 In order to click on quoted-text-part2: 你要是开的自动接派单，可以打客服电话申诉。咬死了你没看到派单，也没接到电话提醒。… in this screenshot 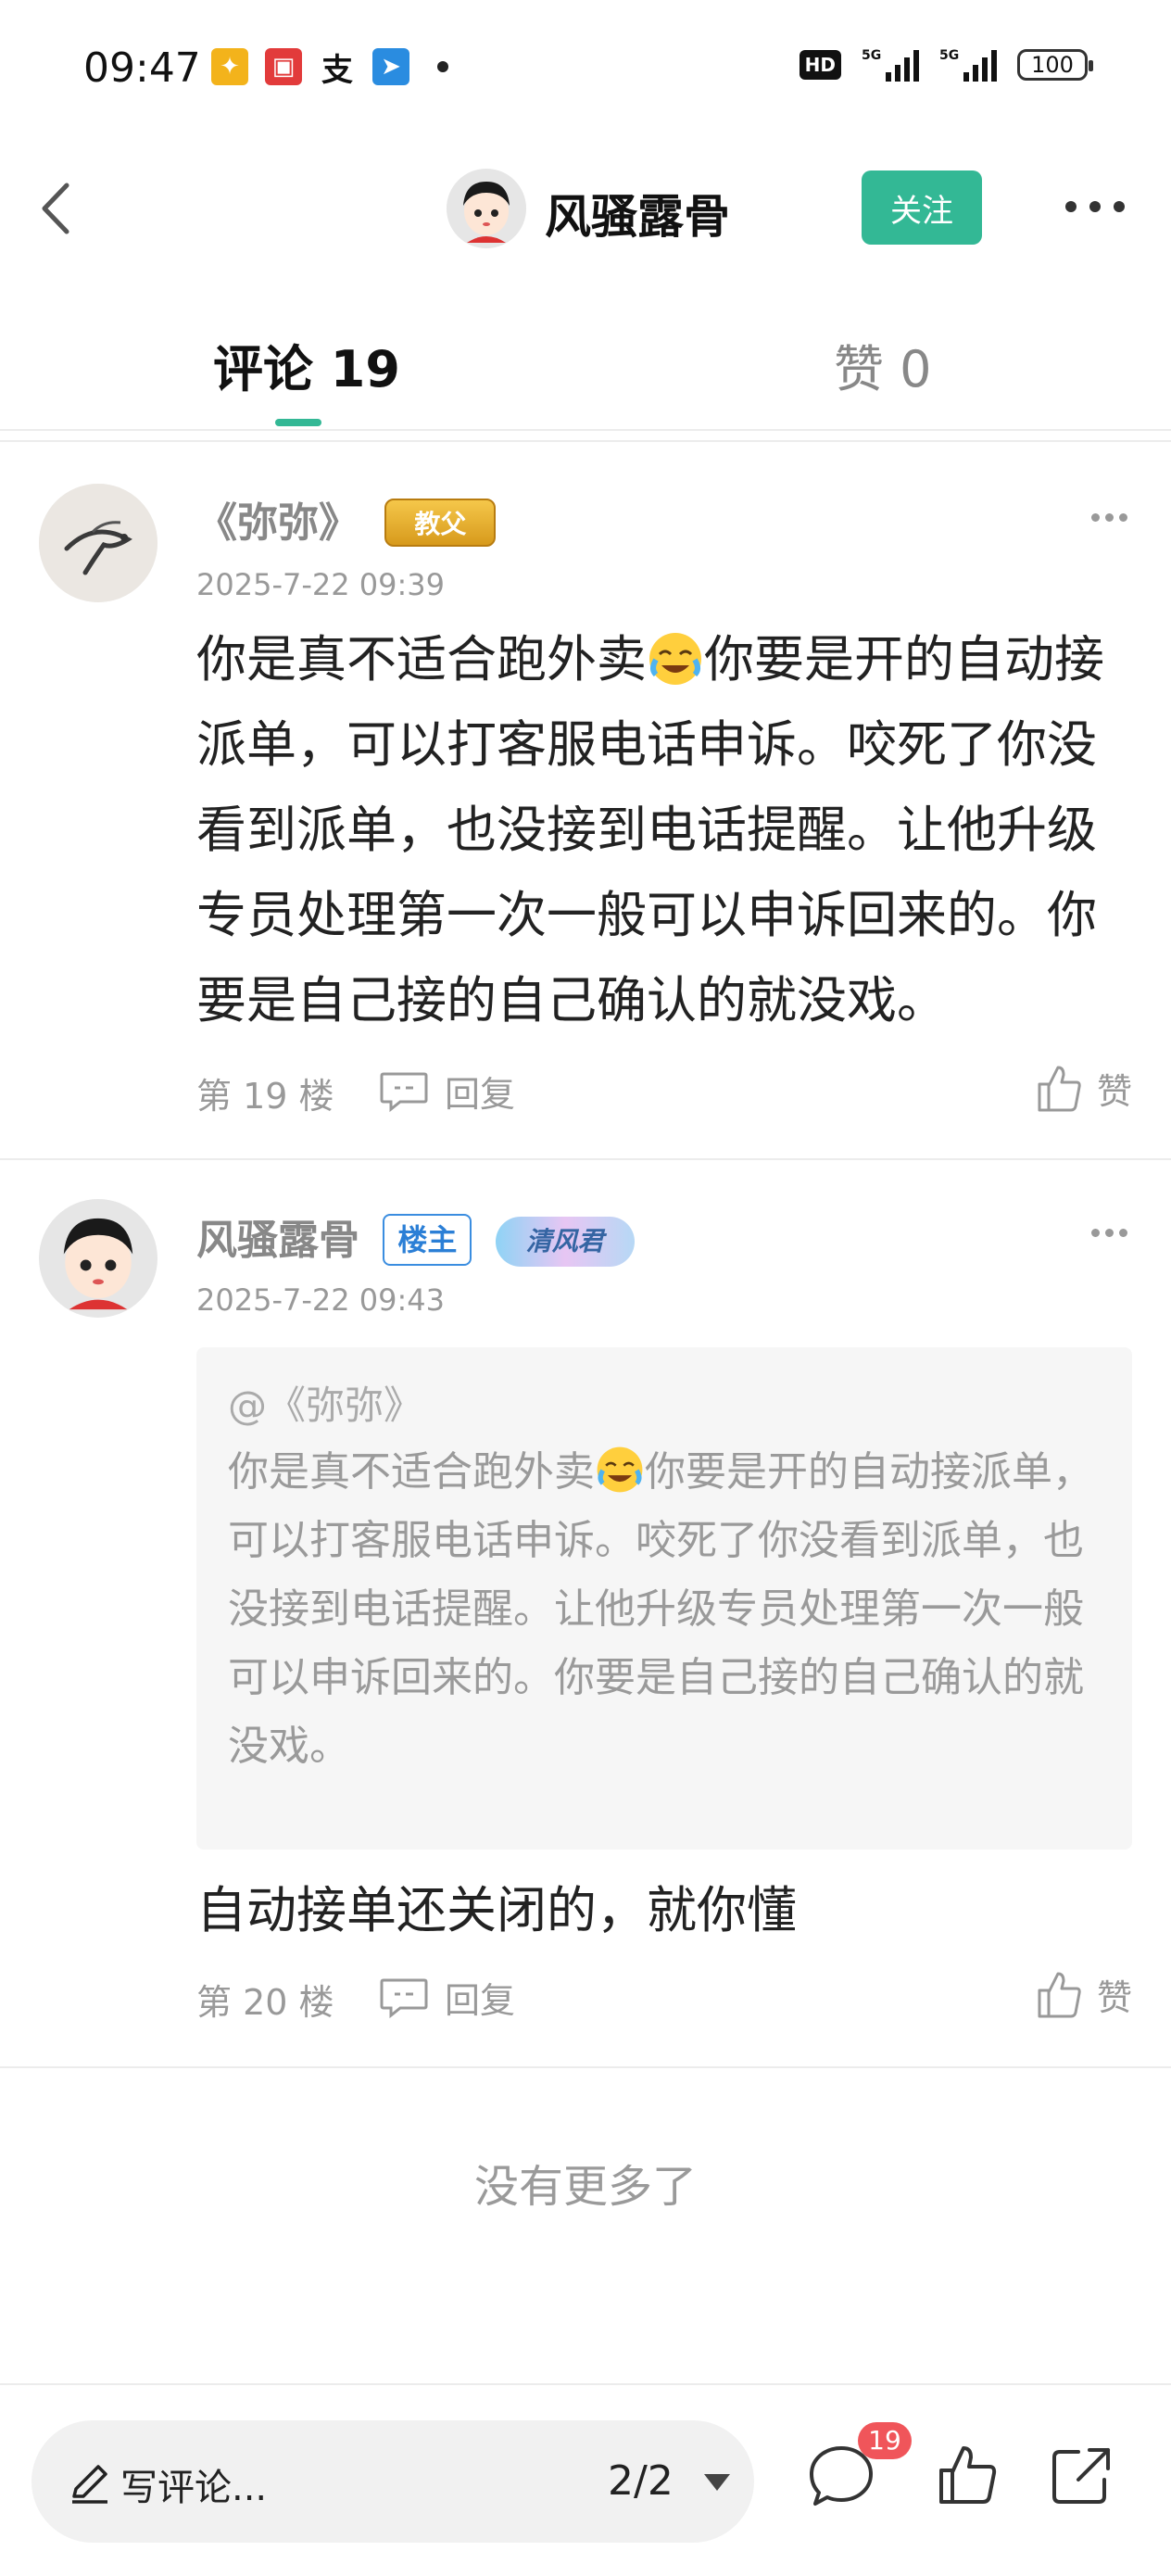, I will do `click(661, 1609)`.